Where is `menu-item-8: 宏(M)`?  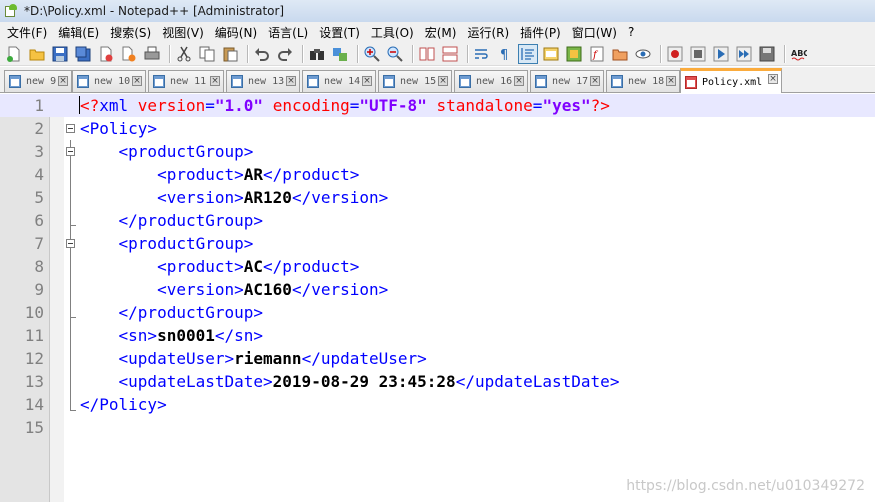 menu-item-8: 宏(M) is located at coordinates (442, 32).